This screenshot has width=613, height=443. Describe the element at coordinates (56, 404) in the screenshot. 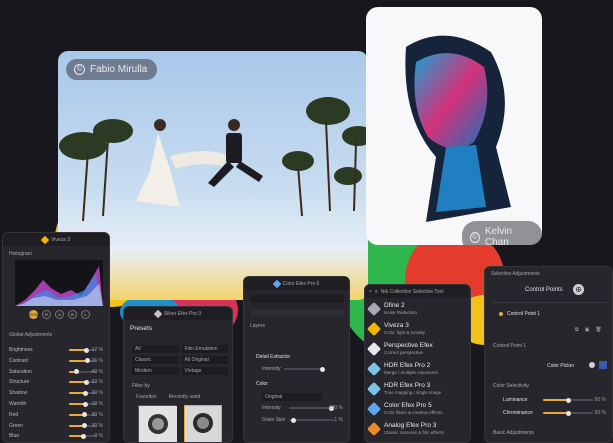

I see `viveza-slider-row: Warmth 18 %` at that location.